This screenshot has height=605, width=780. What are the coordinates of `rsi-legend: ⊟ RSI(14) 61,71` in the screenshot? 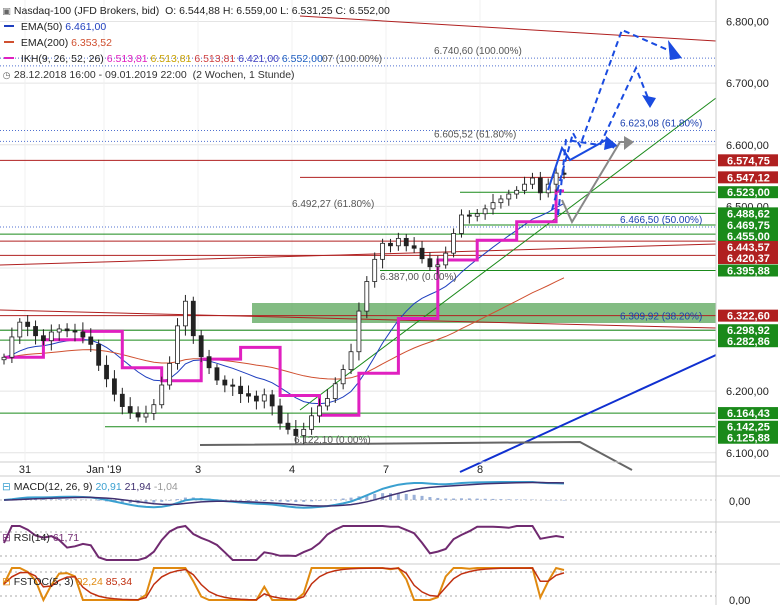 It's located at (40, 538).